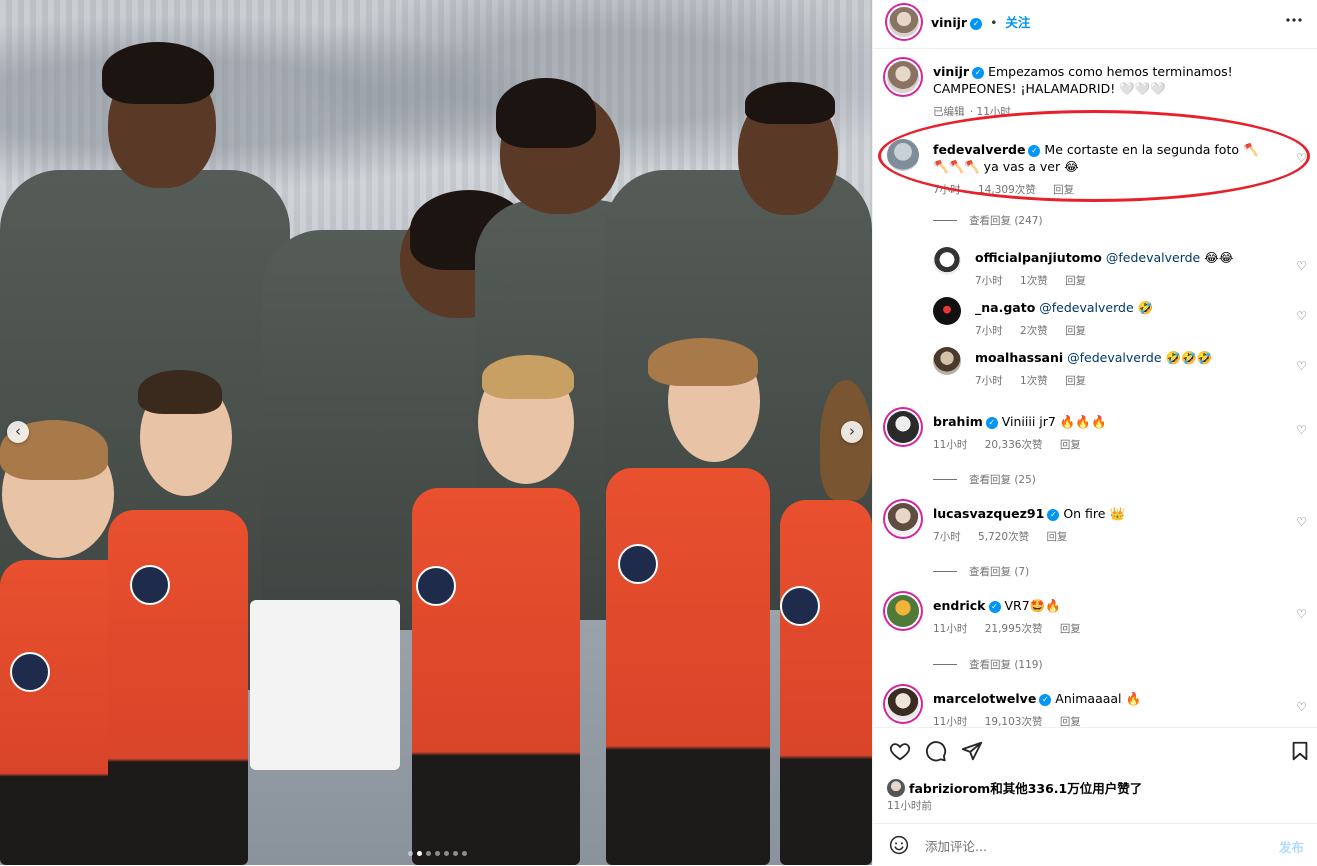 The width and height of the screenshot is (1317, 866). I want to click on comment-likes: 5,720次赞, so click(1003, 537).